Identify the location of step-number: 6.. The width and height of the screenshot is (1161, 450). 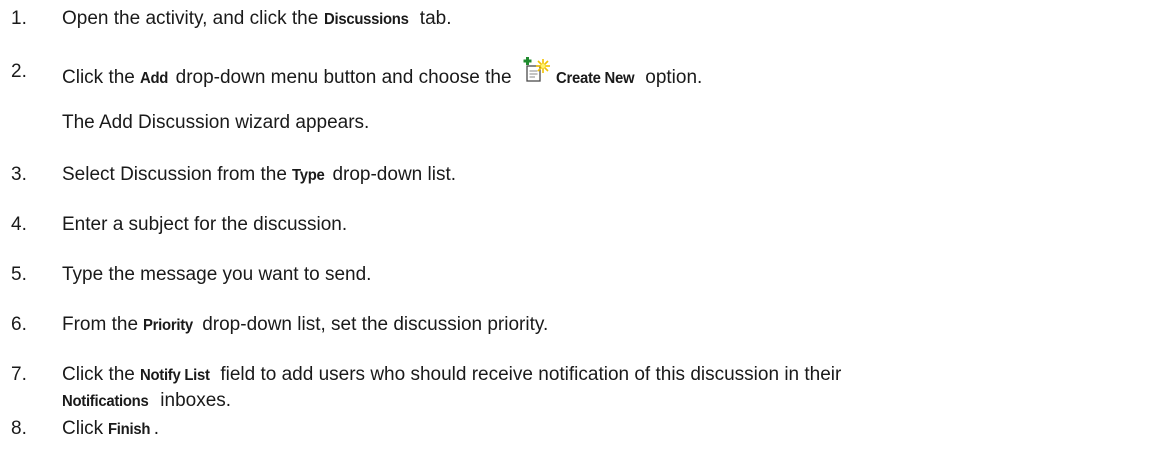
(19, 324).